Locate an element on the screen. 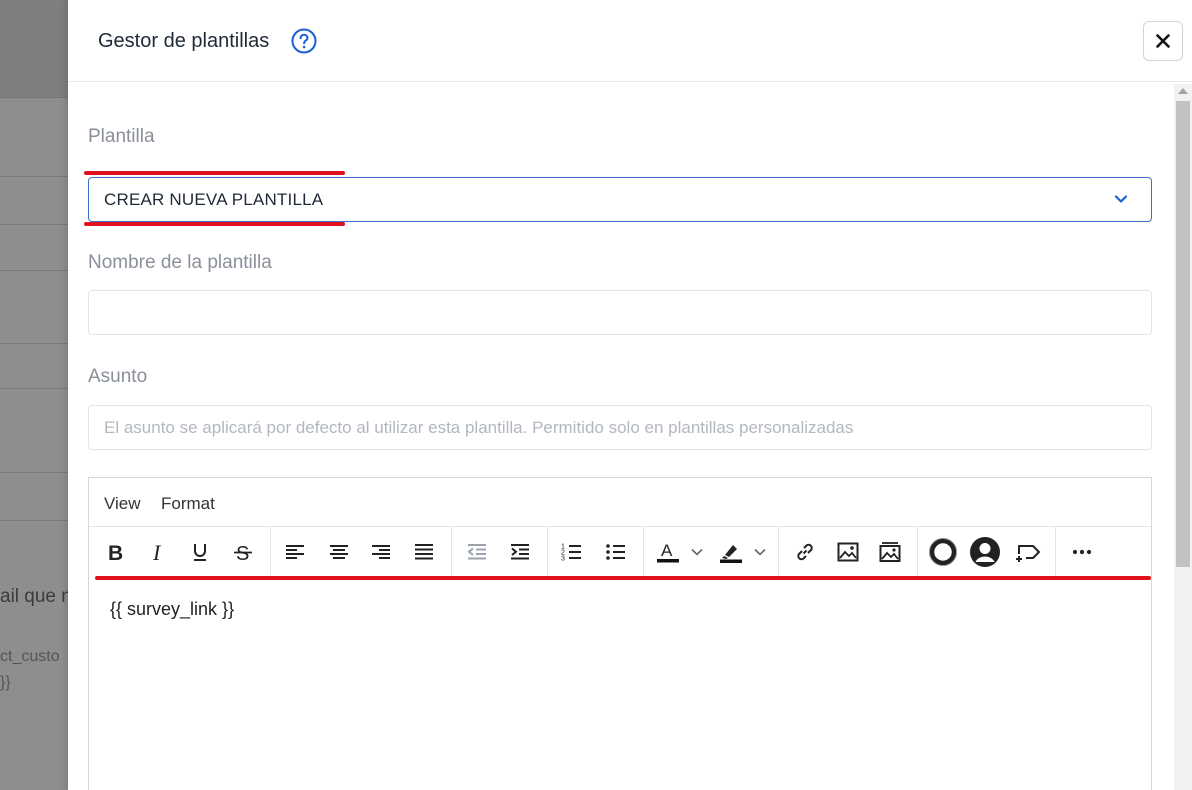  close-button is located at coordinates (1163, 41).